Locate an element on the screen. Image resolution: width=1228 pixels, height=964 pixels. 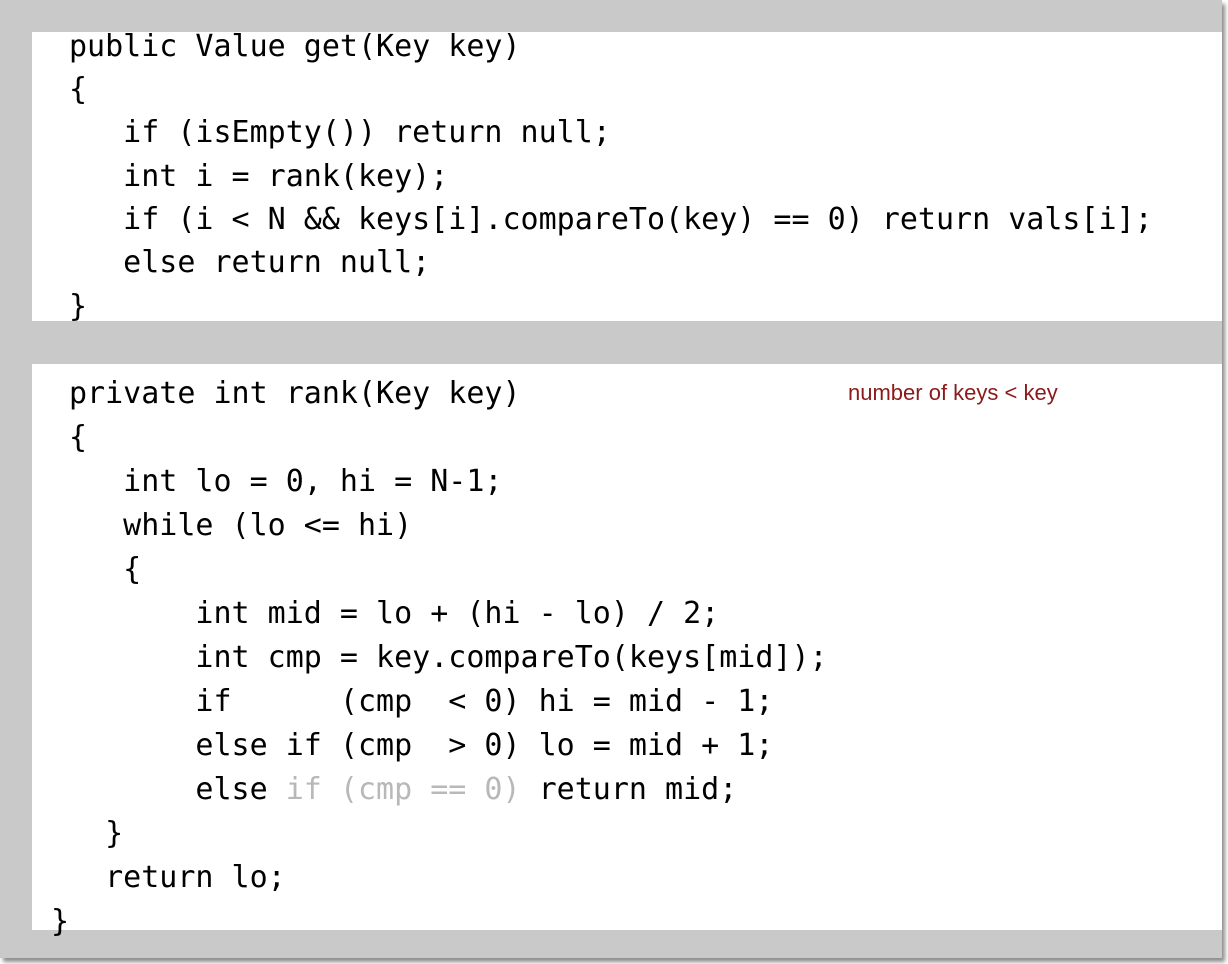
code-line: int mid = lo + (hi - lo) / 2; is located at coordinates (394, 613).